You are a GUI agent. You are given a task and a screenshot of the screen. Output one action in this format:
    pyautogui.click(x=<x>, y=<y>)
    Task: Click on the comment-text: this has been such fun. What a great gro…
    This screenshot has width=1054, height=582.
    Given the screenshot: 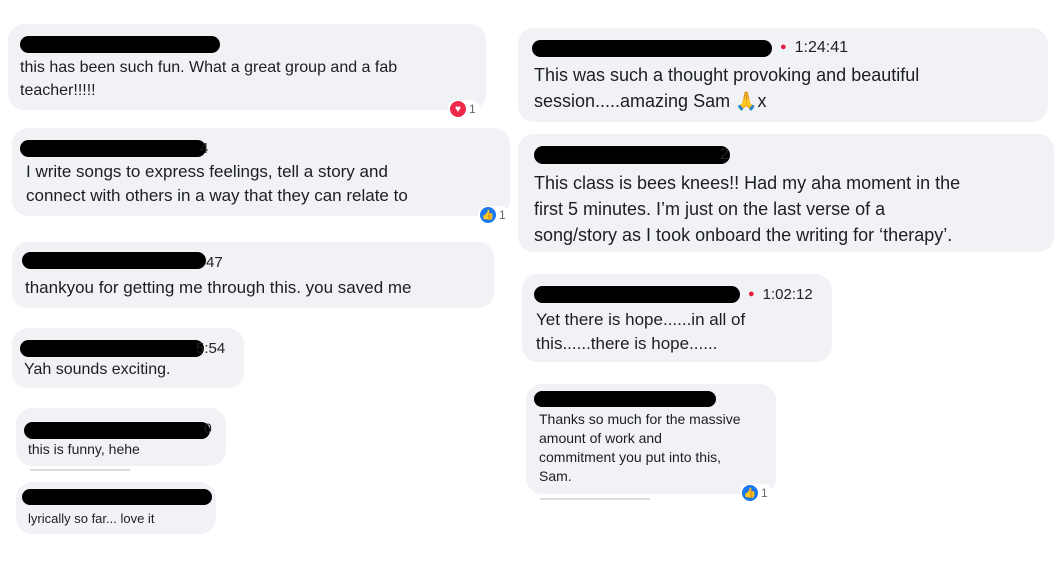 What is the action you would take?
    pyautogui.click(x=209, y=79)
    